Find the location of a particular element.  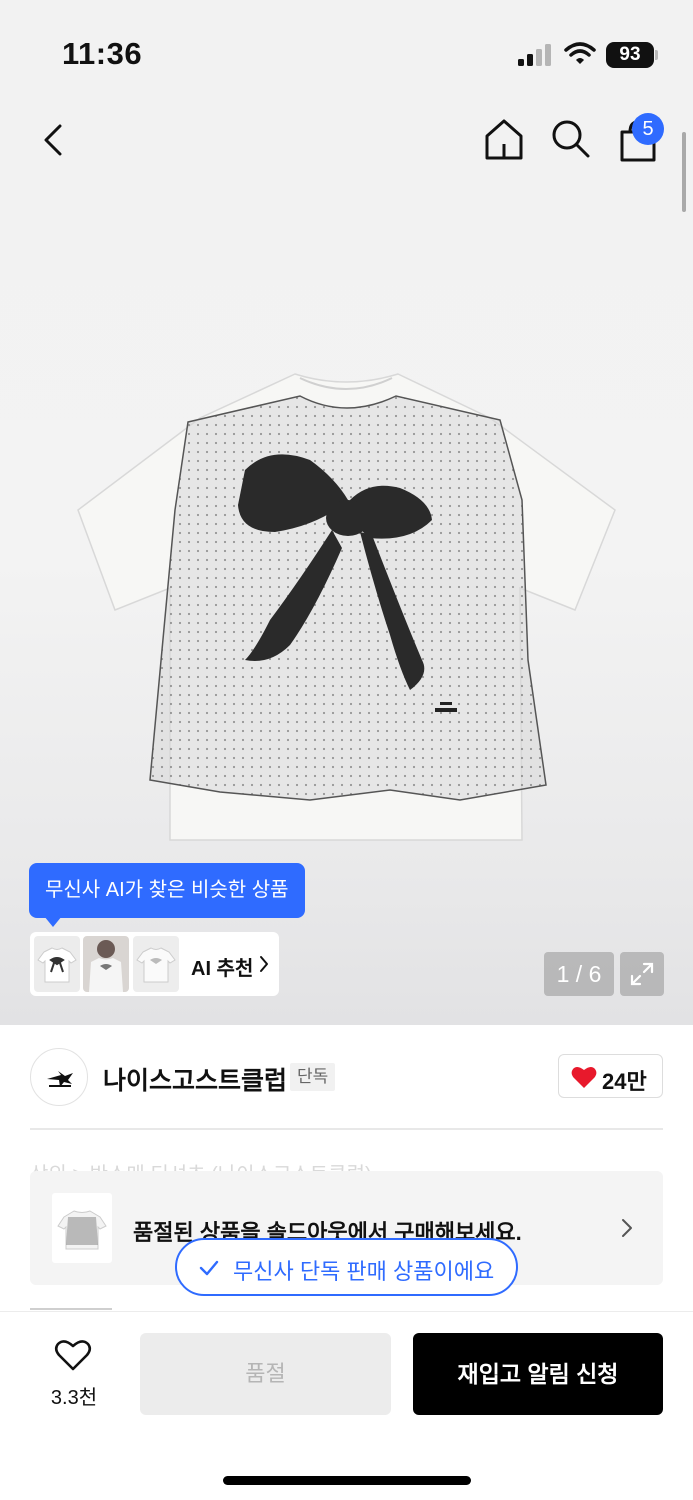

ai-recommend-card: AI 추천 is located at coordinates (154, 964).